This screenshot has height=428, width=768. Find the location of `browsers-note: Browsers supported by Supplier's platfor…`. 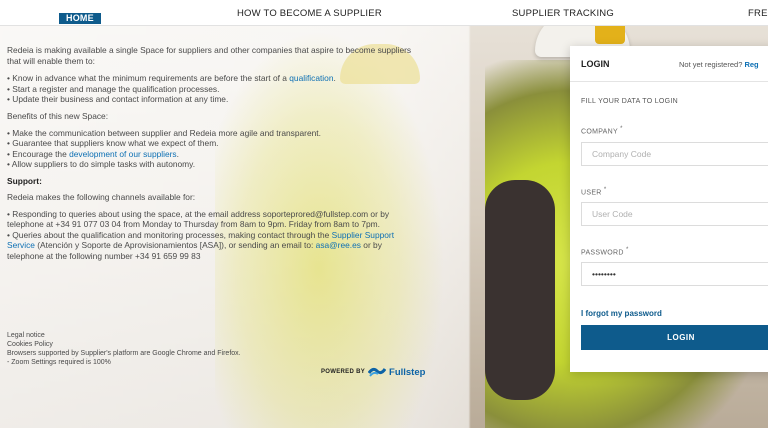

browsers-note: Browsers supported by Supplier's platfor… is located at coordinates (124, 353).